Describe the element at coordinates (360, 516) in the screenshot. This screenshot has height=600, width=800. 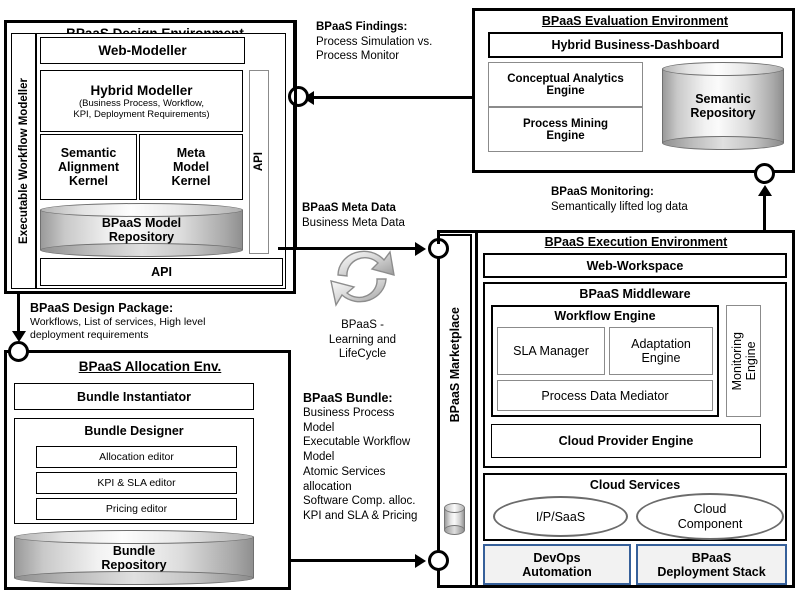
I see `bundle-item: KPI and SLA & Pricing` at that location.